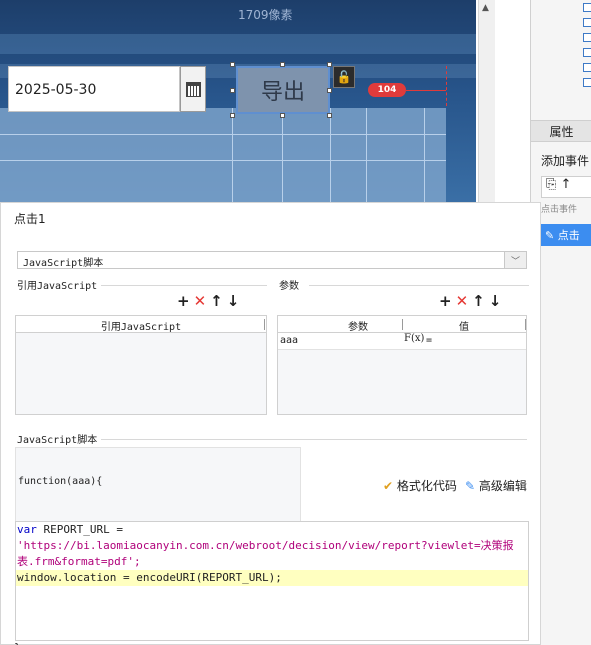 Image resolution: width=591 pixels, height=645 pixels. I want to click on code-text: REPORT_URL =, so click(79, 529).